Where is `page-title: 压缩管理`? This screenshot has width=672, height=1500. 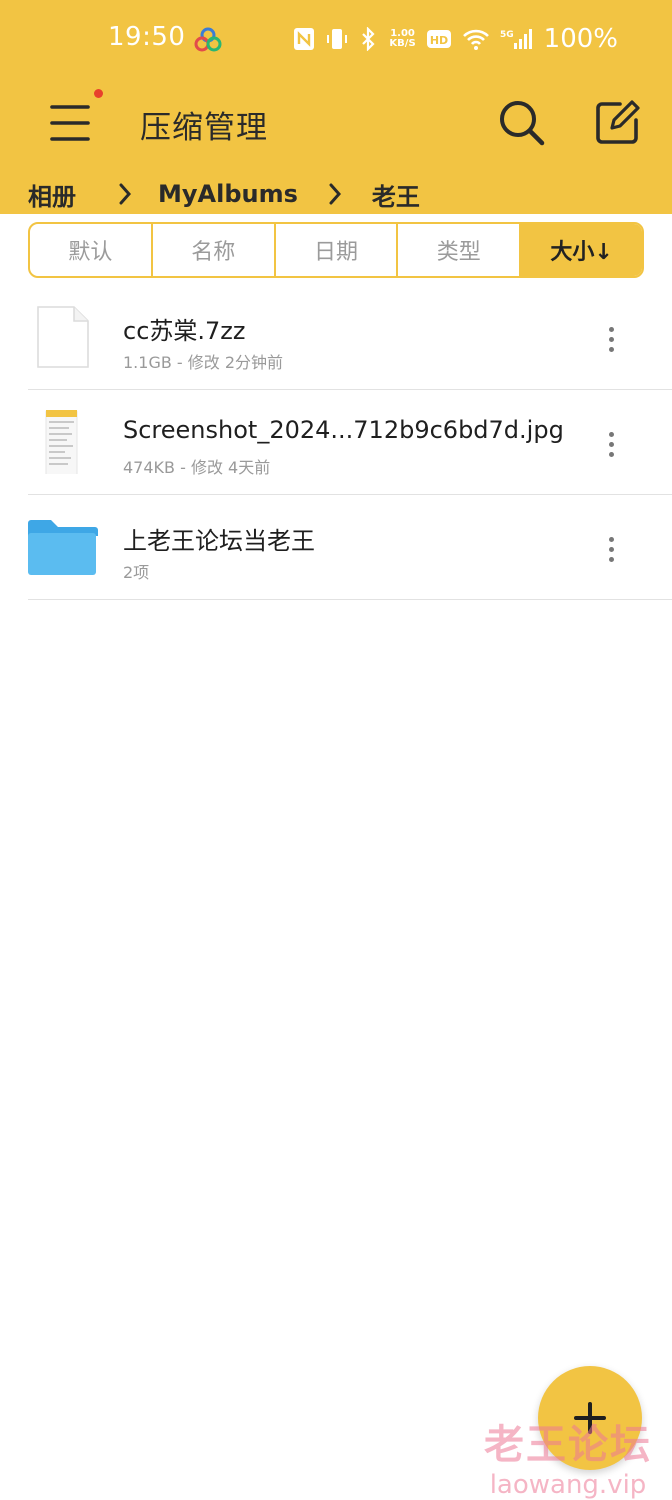 page-title: 压缩管理 is located at coordinates (204, 128).